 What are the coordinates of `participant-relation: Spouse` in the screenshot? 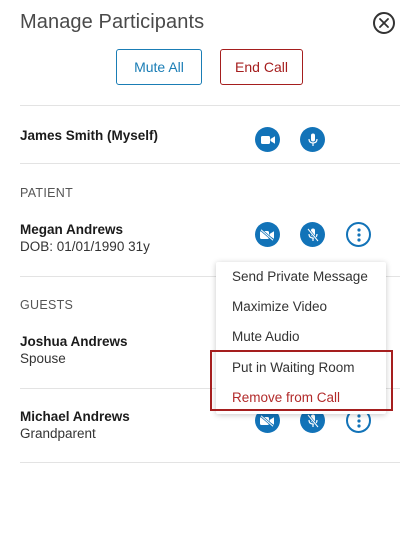 It's located at (43, 358).